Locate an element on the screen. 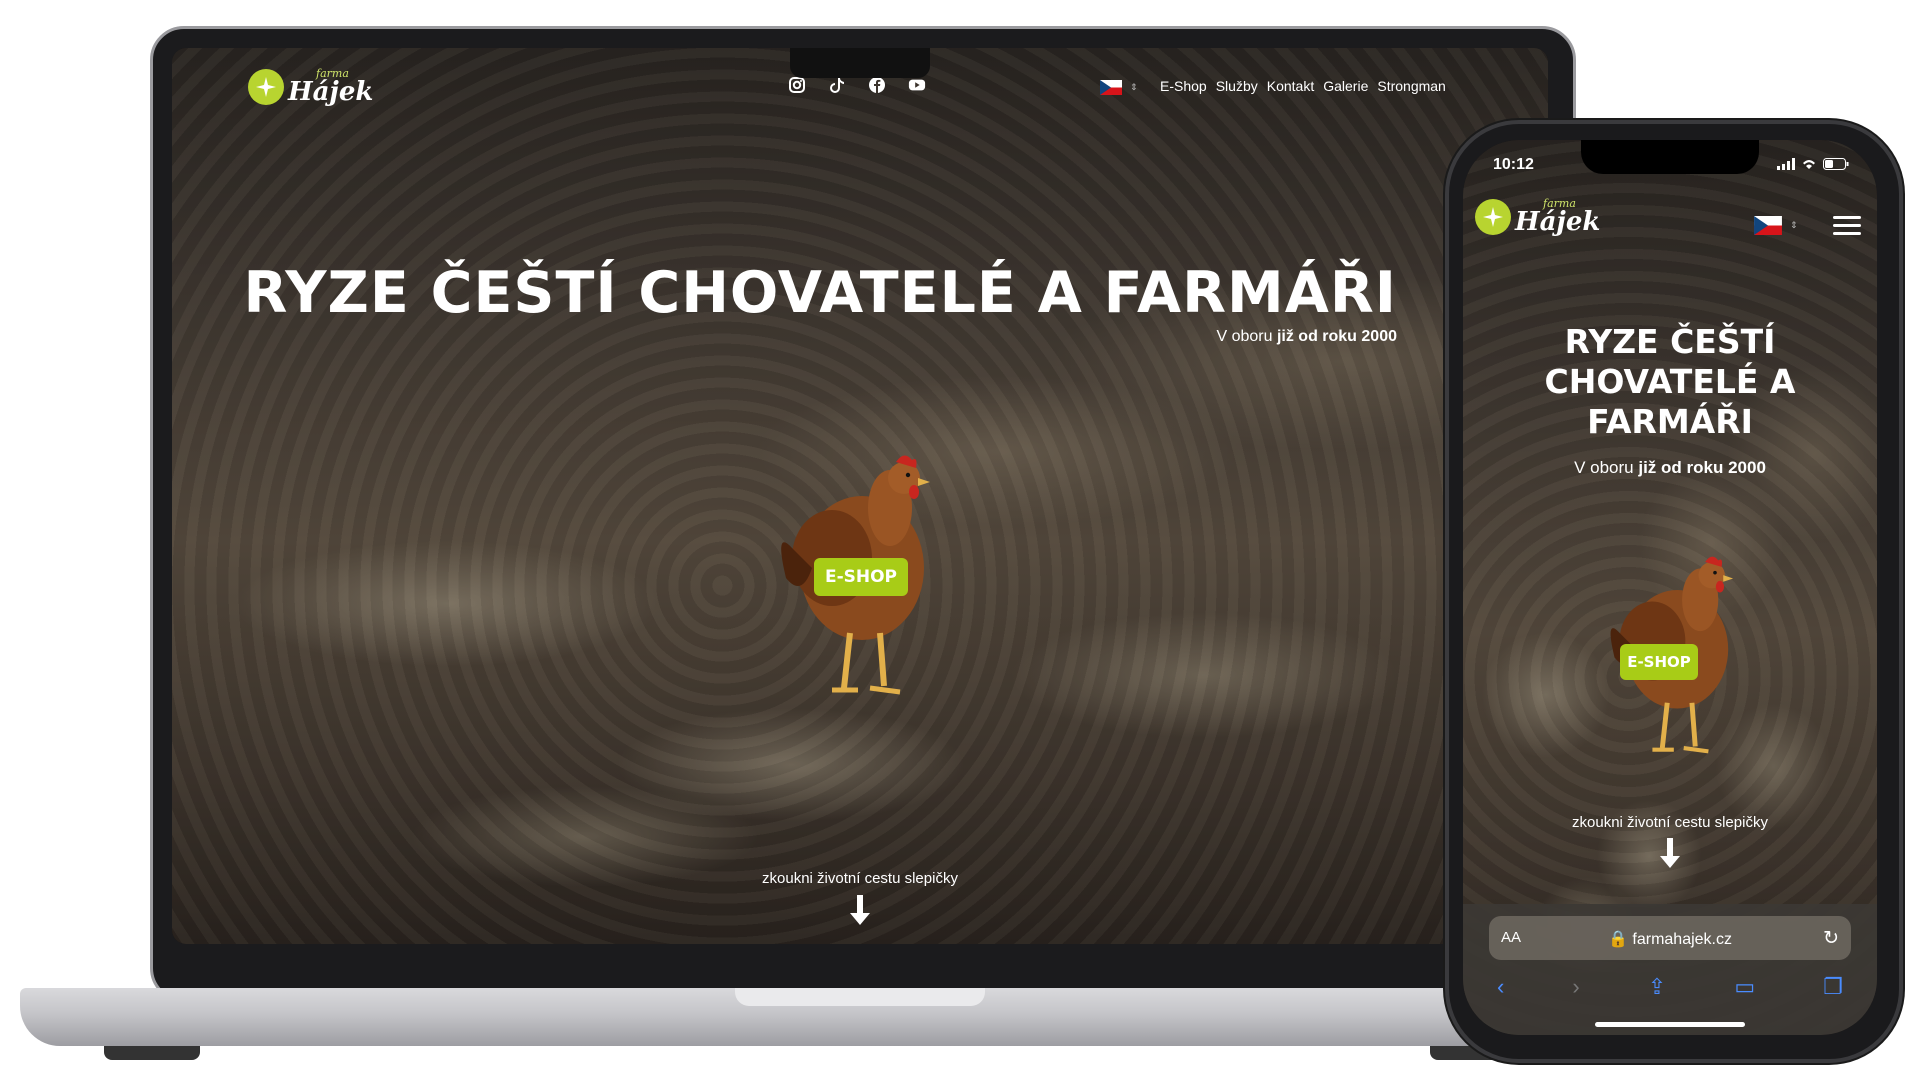 This screenshot has height=1080, width=1920. camera-notch is located at coordinates (860, 63).